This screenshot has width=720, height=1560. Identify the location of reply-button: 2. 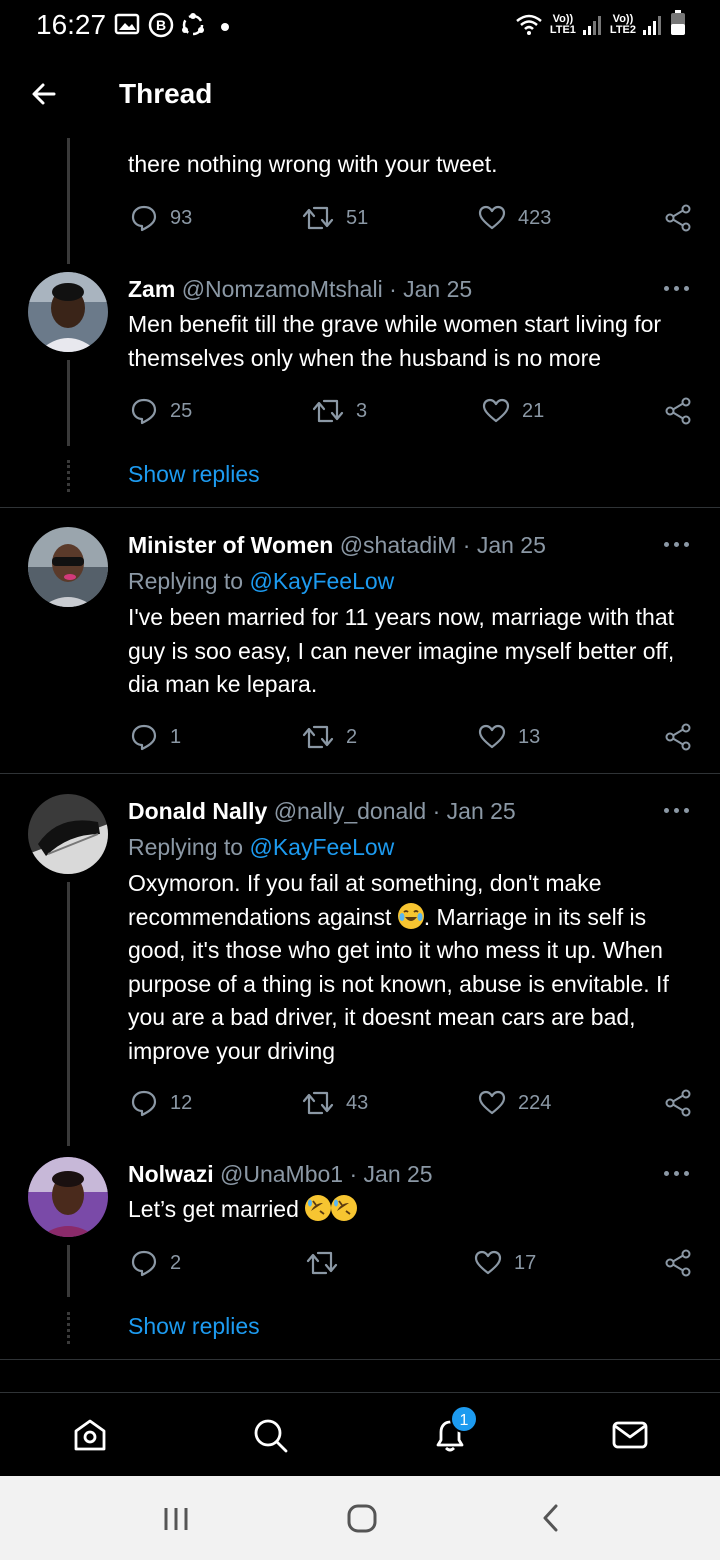
(155, 1263).